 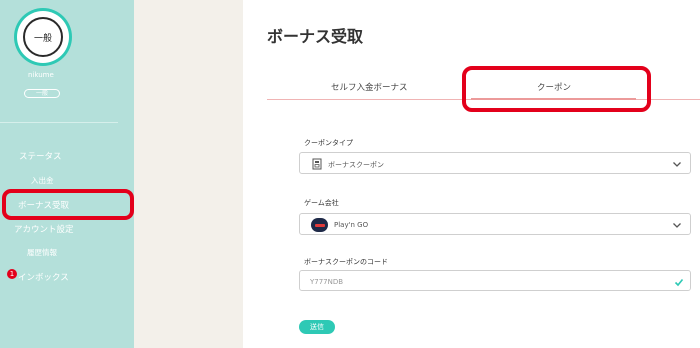 I want to click on coupon-code-label: ボーナスクーポンのコード, so click(x=346, y=262).